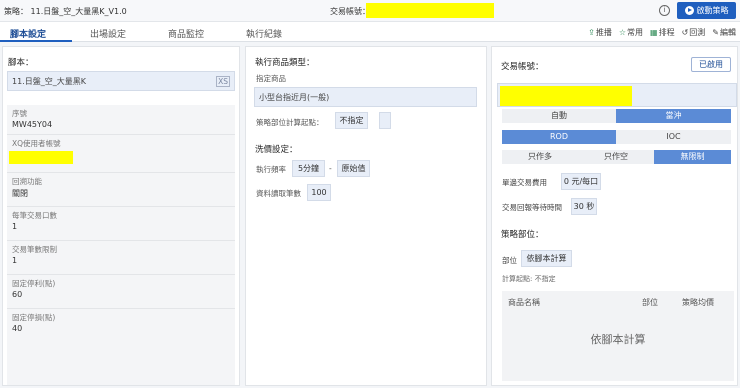 The height and width of the screenshot is (388, 740). What do you see at coordinates (271, 169) in the screenshot?
I see `freq-label: 執行頻率` at bounding box center [271, 169].